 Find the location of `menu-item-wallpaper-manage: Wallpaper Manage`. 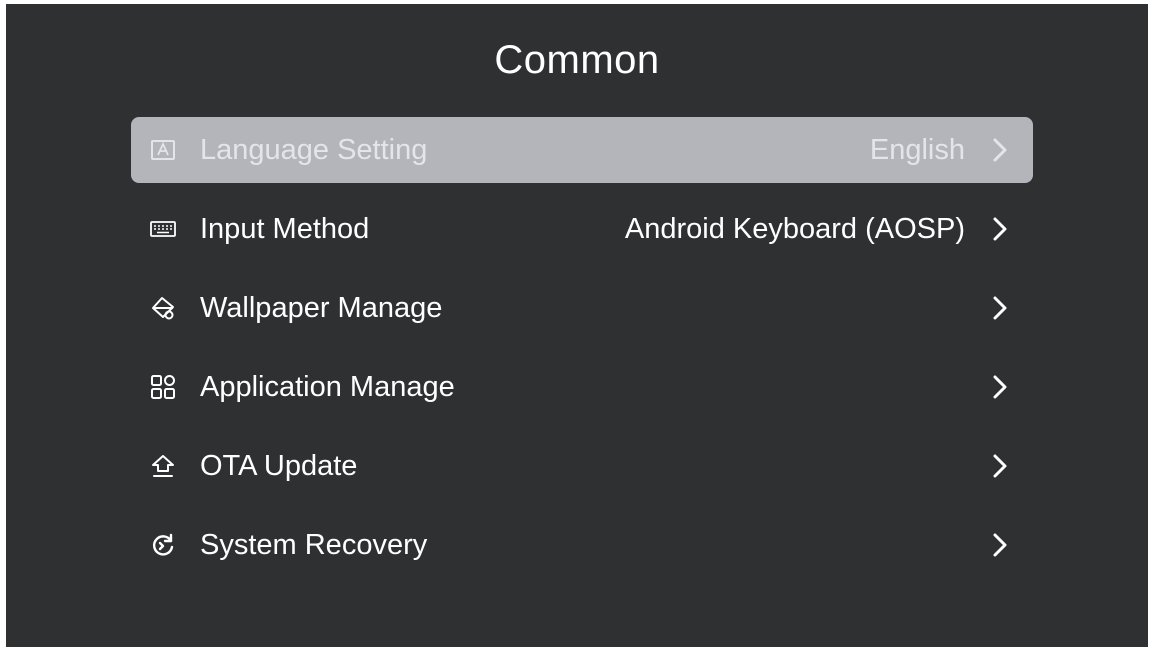

menu-item-wallpaper-manage: Wallpaper Manage is located at coordinates (582, 308).